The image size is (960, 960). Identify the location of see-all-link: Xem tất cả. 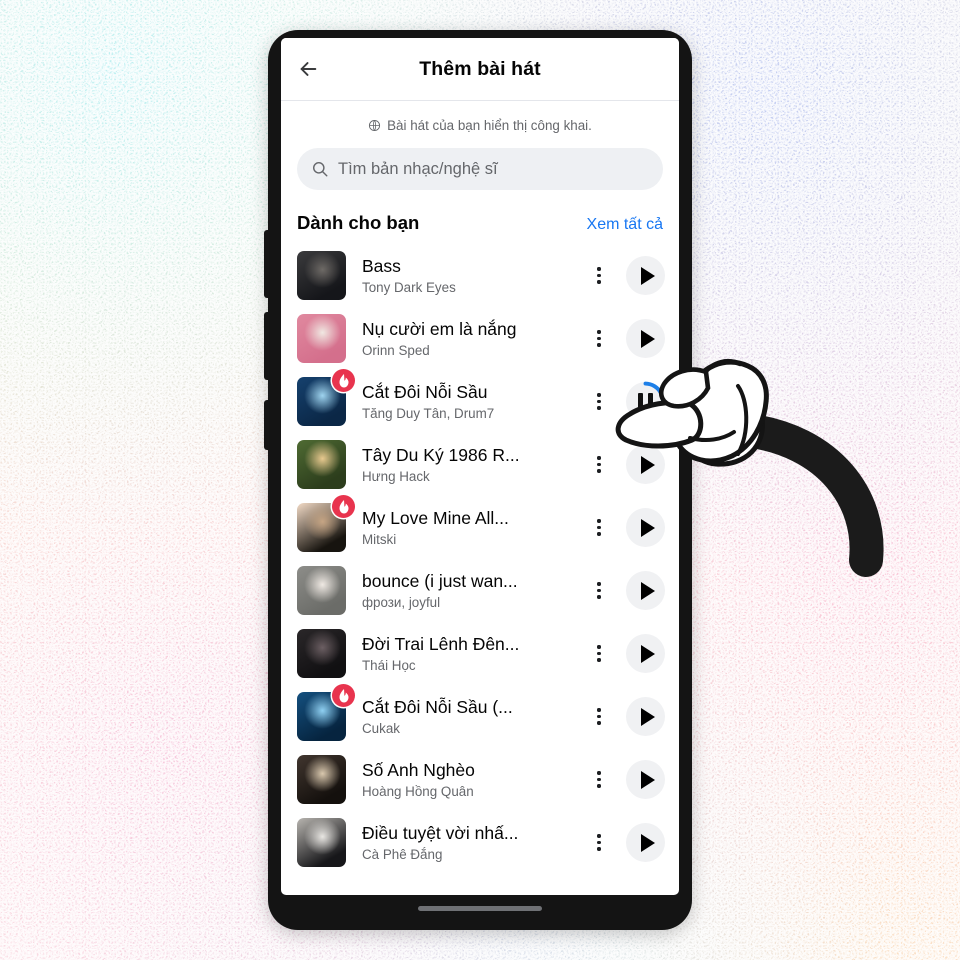
(625, 225).